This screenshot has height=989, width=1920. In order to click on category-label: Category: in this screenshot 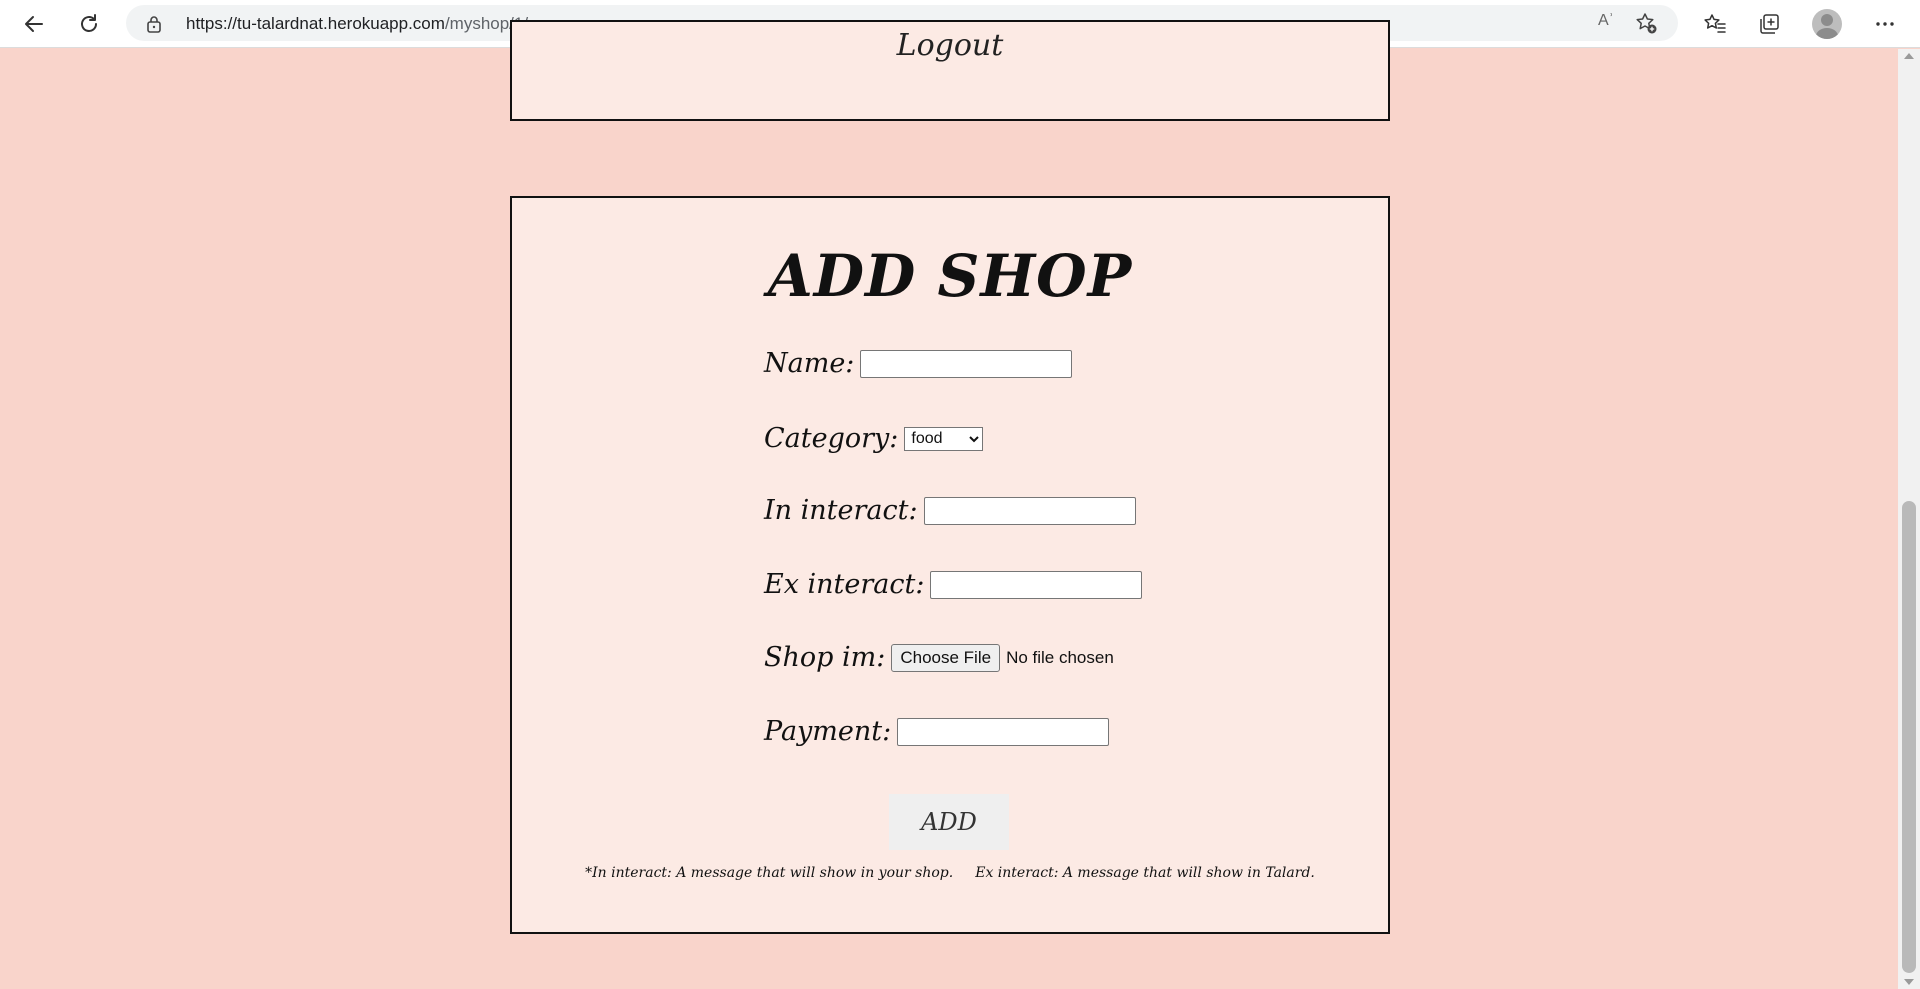, I will do `click(831, 438)`.